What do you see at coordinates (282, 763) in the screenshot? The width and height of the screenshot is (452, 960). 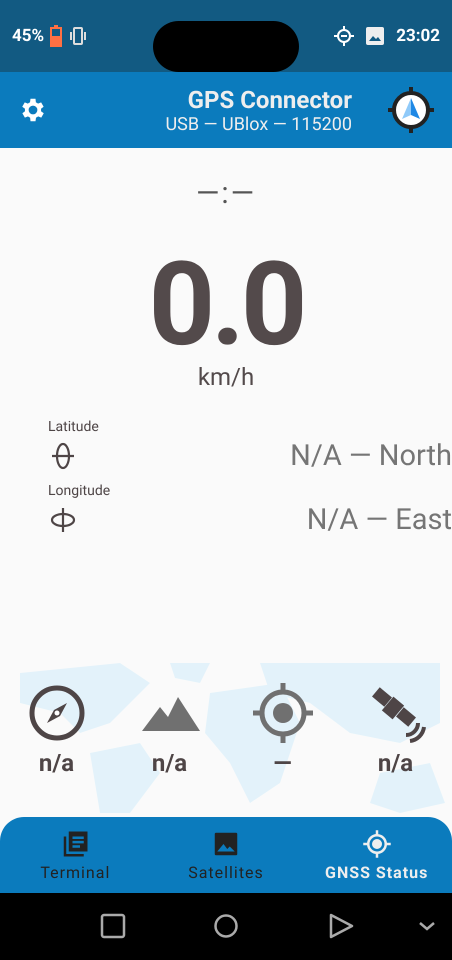 I see `stat-value: —` at bounding box center [282, 763].